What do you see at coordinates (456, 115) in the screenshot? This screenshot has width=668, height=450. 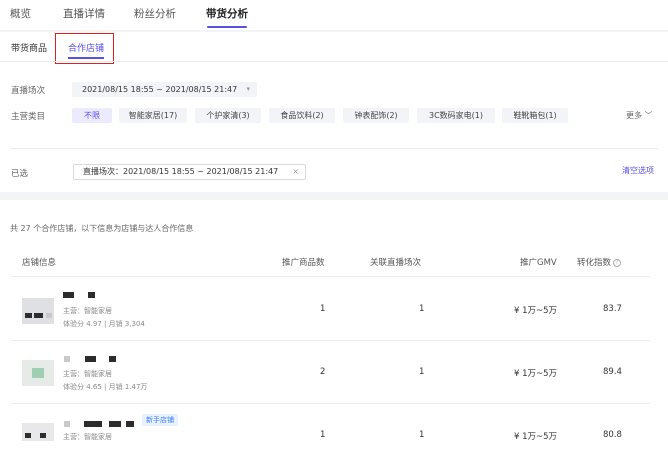 I see `category-3c: 3C数码家电(1)` at bounding box center [456, 115].